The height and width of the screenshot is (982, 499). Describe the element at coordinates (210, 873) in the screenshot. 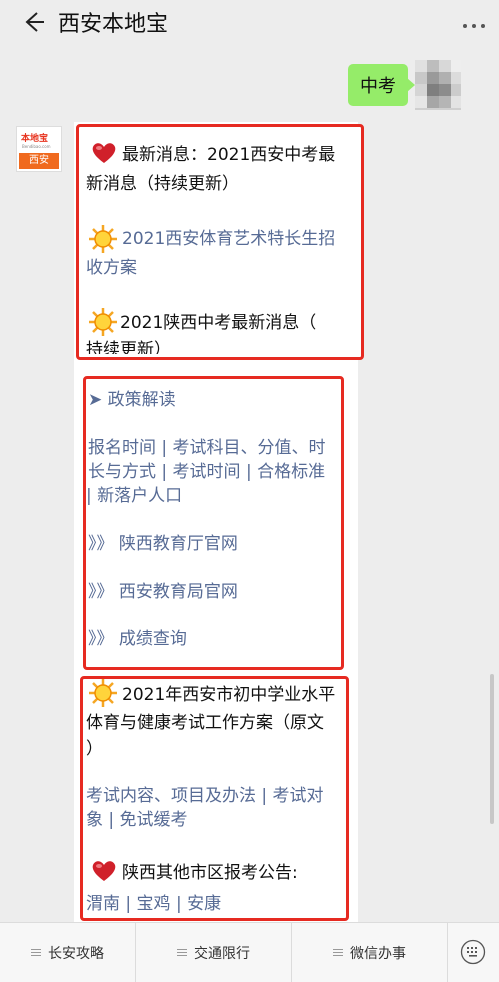

I see `other-cities-title: 陕西其他市区报考公告:` at that location.